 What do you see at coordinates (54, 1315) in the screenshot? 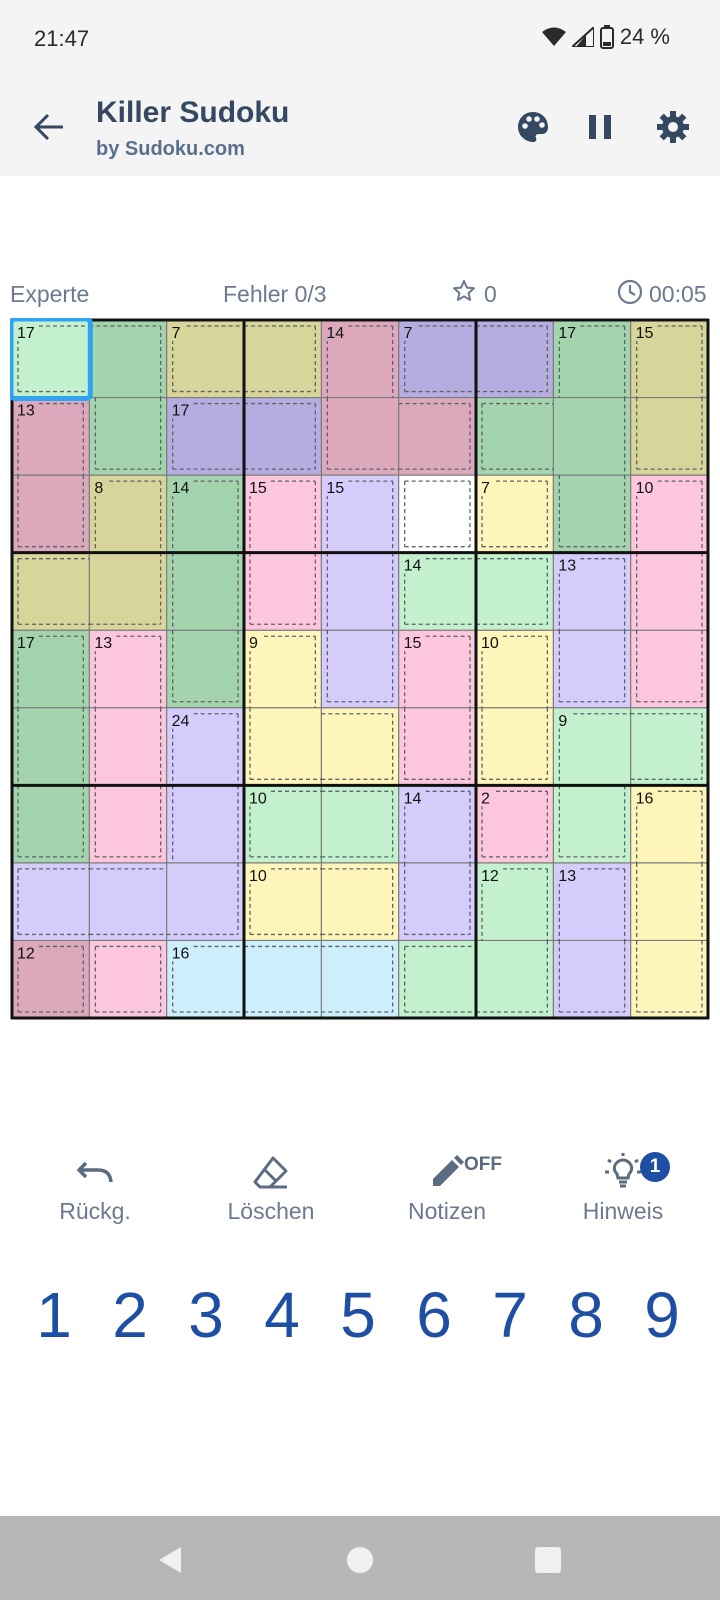
I see `number-button-1: 1` at bounding box center [54, 1315].